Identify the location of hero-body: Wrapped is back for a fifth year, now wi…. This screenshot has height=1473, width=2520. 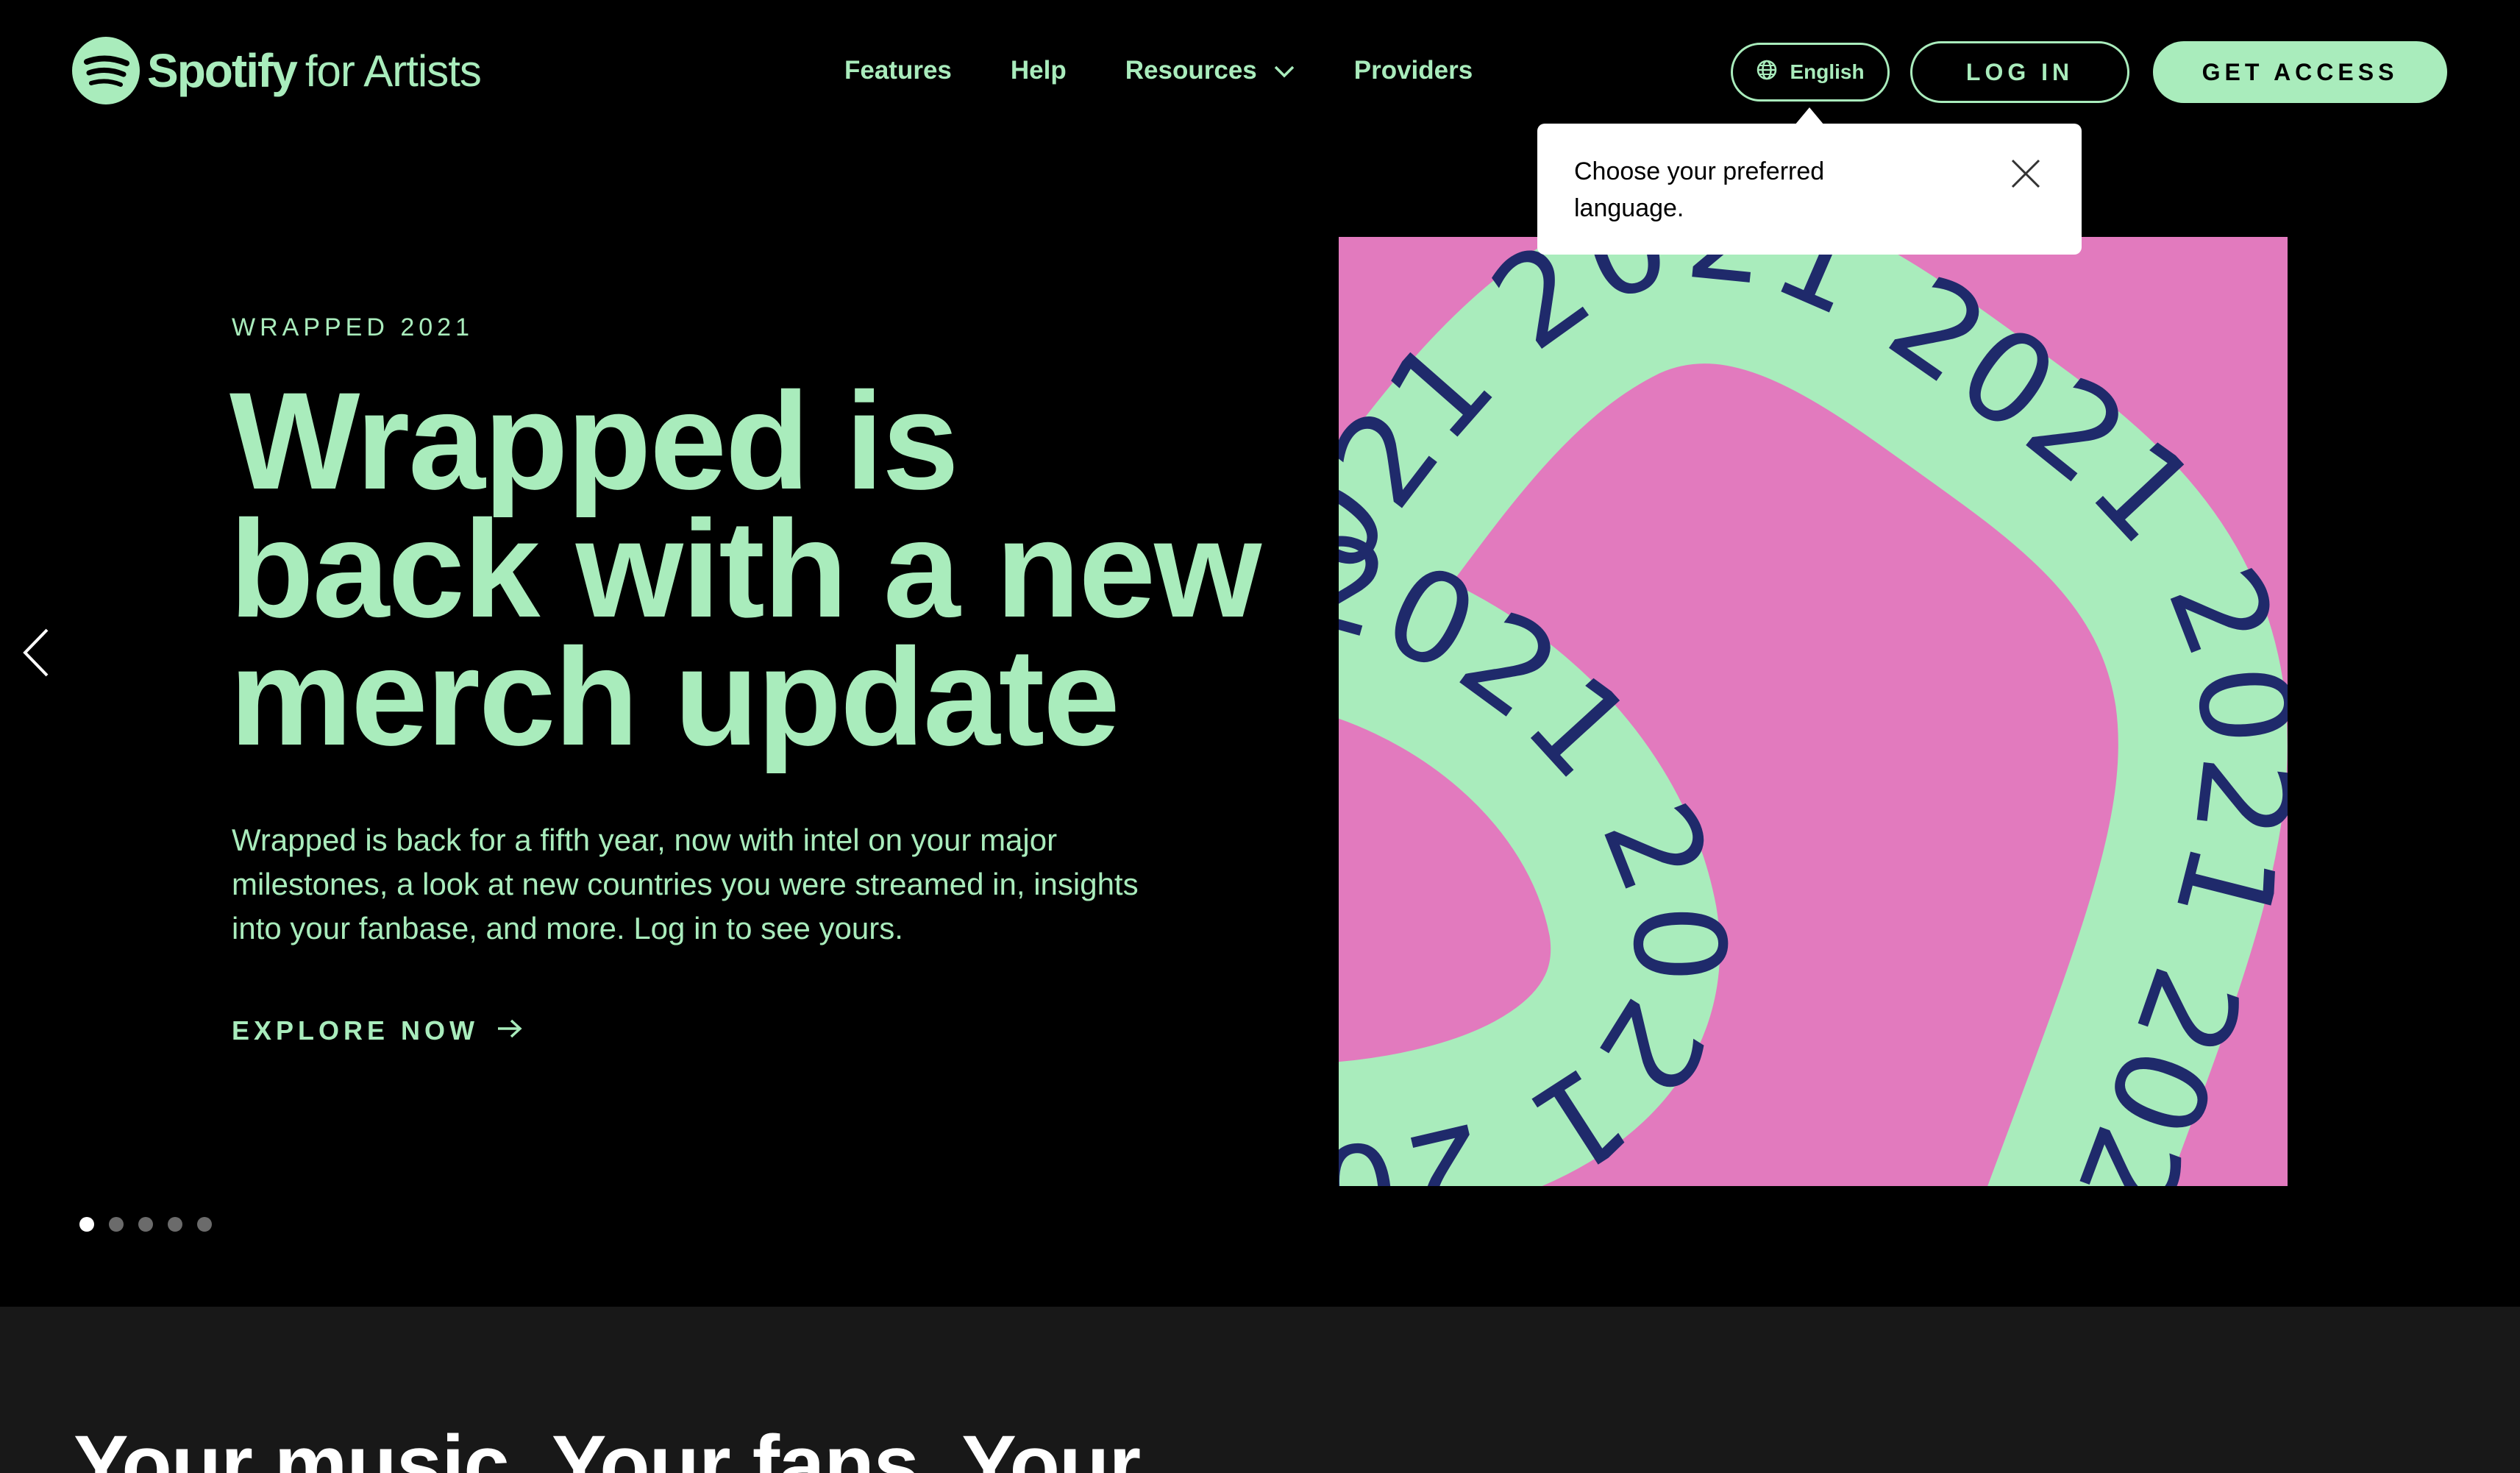
(685, 884).